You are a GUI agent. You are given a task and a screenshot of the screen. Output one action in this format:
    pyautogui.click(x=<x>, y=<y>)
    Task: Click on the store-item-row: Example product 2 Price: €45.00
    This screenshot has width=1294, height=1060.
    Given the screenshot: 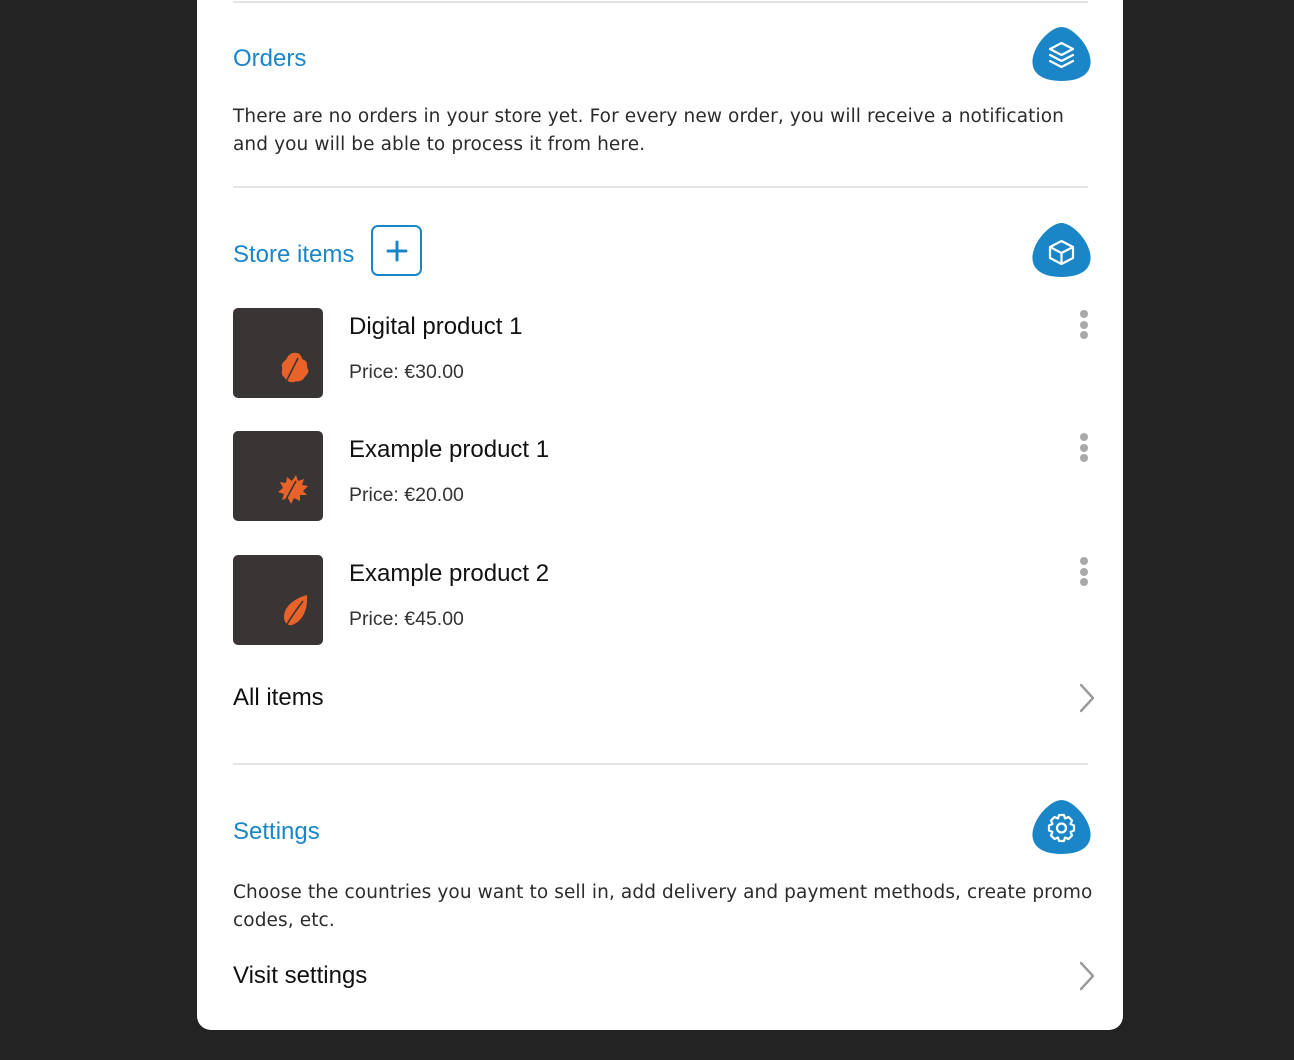 What is the action you would take?
    pyautogui.click(x=660, y=600)
    